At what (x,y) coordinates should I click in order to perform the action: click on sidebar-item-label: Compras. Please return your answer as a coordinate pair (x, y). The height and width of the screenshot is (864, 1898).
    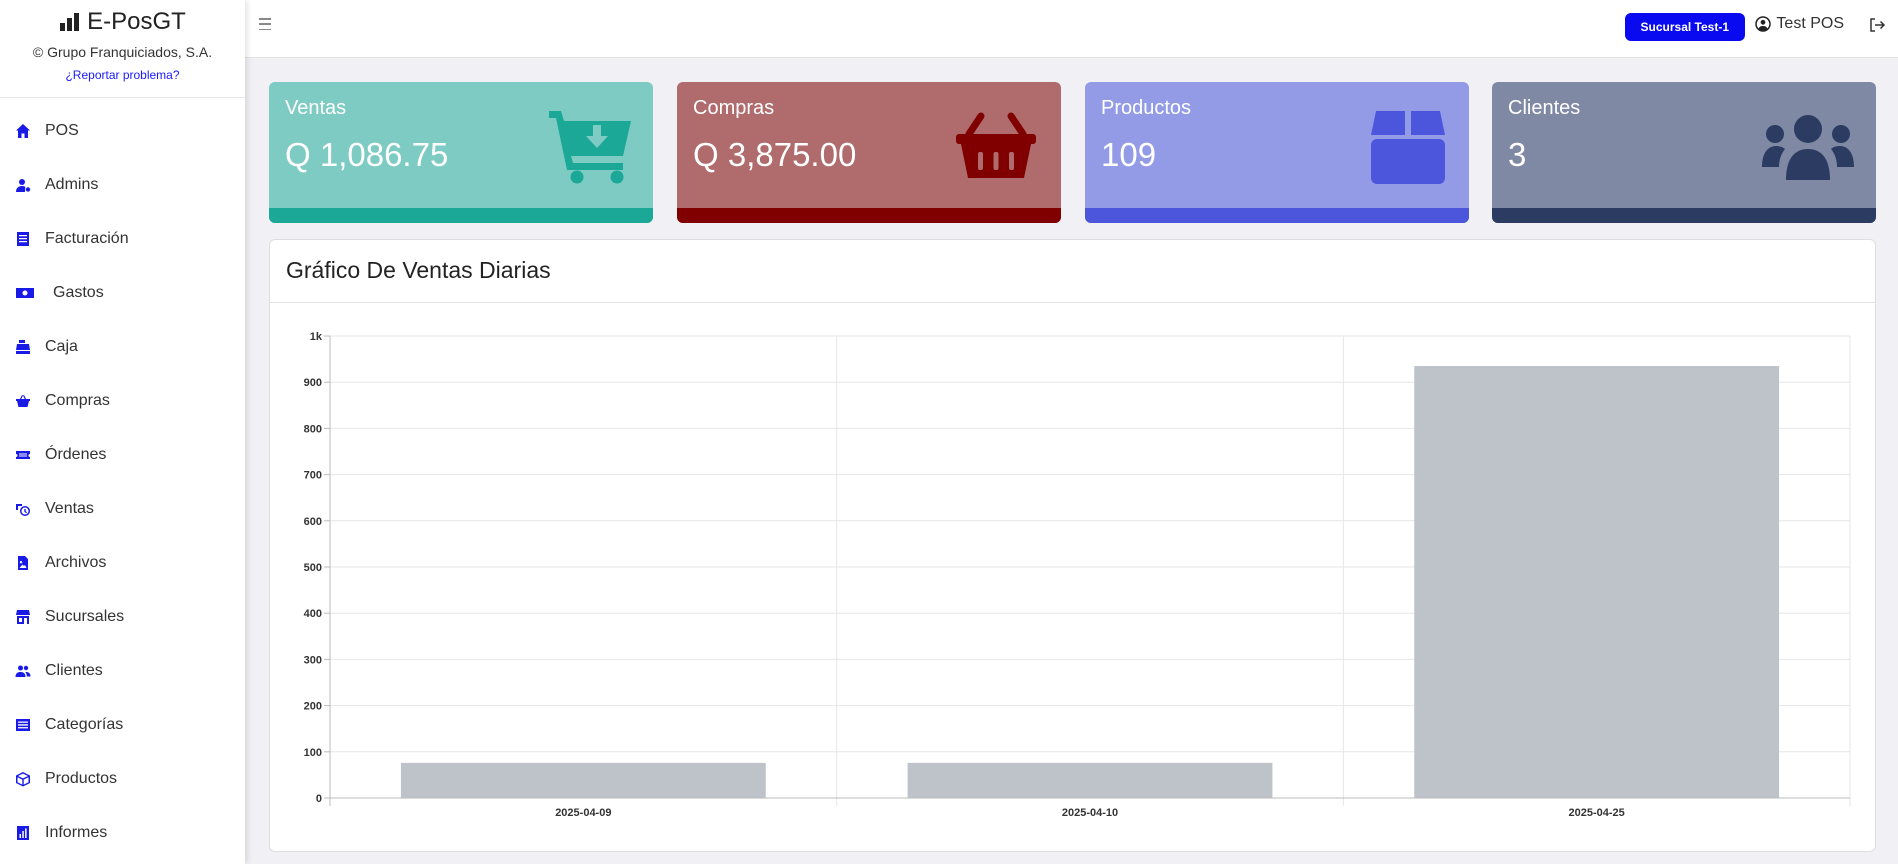
    Looking at the image, I should click on (77, 400).